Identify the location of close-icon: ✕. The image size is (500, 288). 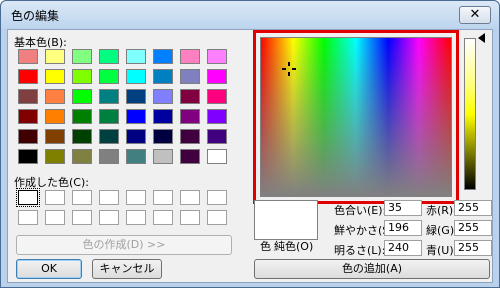
(475, 14).